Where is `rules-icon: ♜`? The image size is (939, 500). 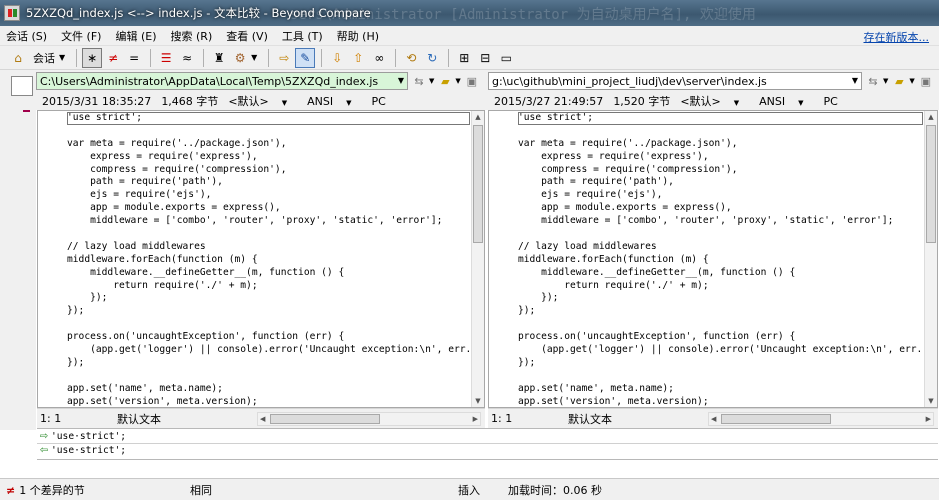 rules-icon: ♜ is located at coordinates (219, 58).